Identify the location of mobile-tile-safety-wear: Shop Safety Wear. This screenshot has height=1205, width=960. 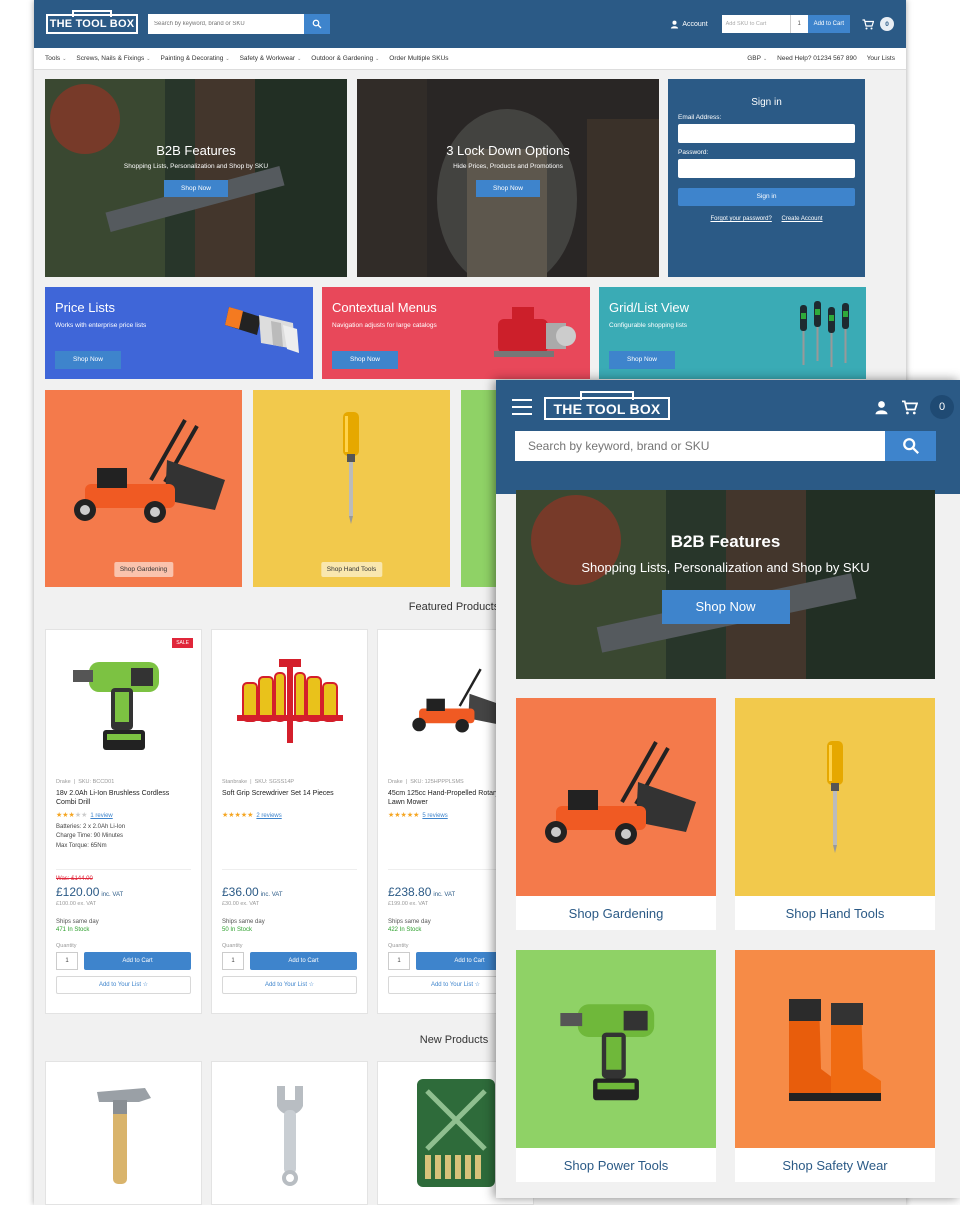
(835, 1066).